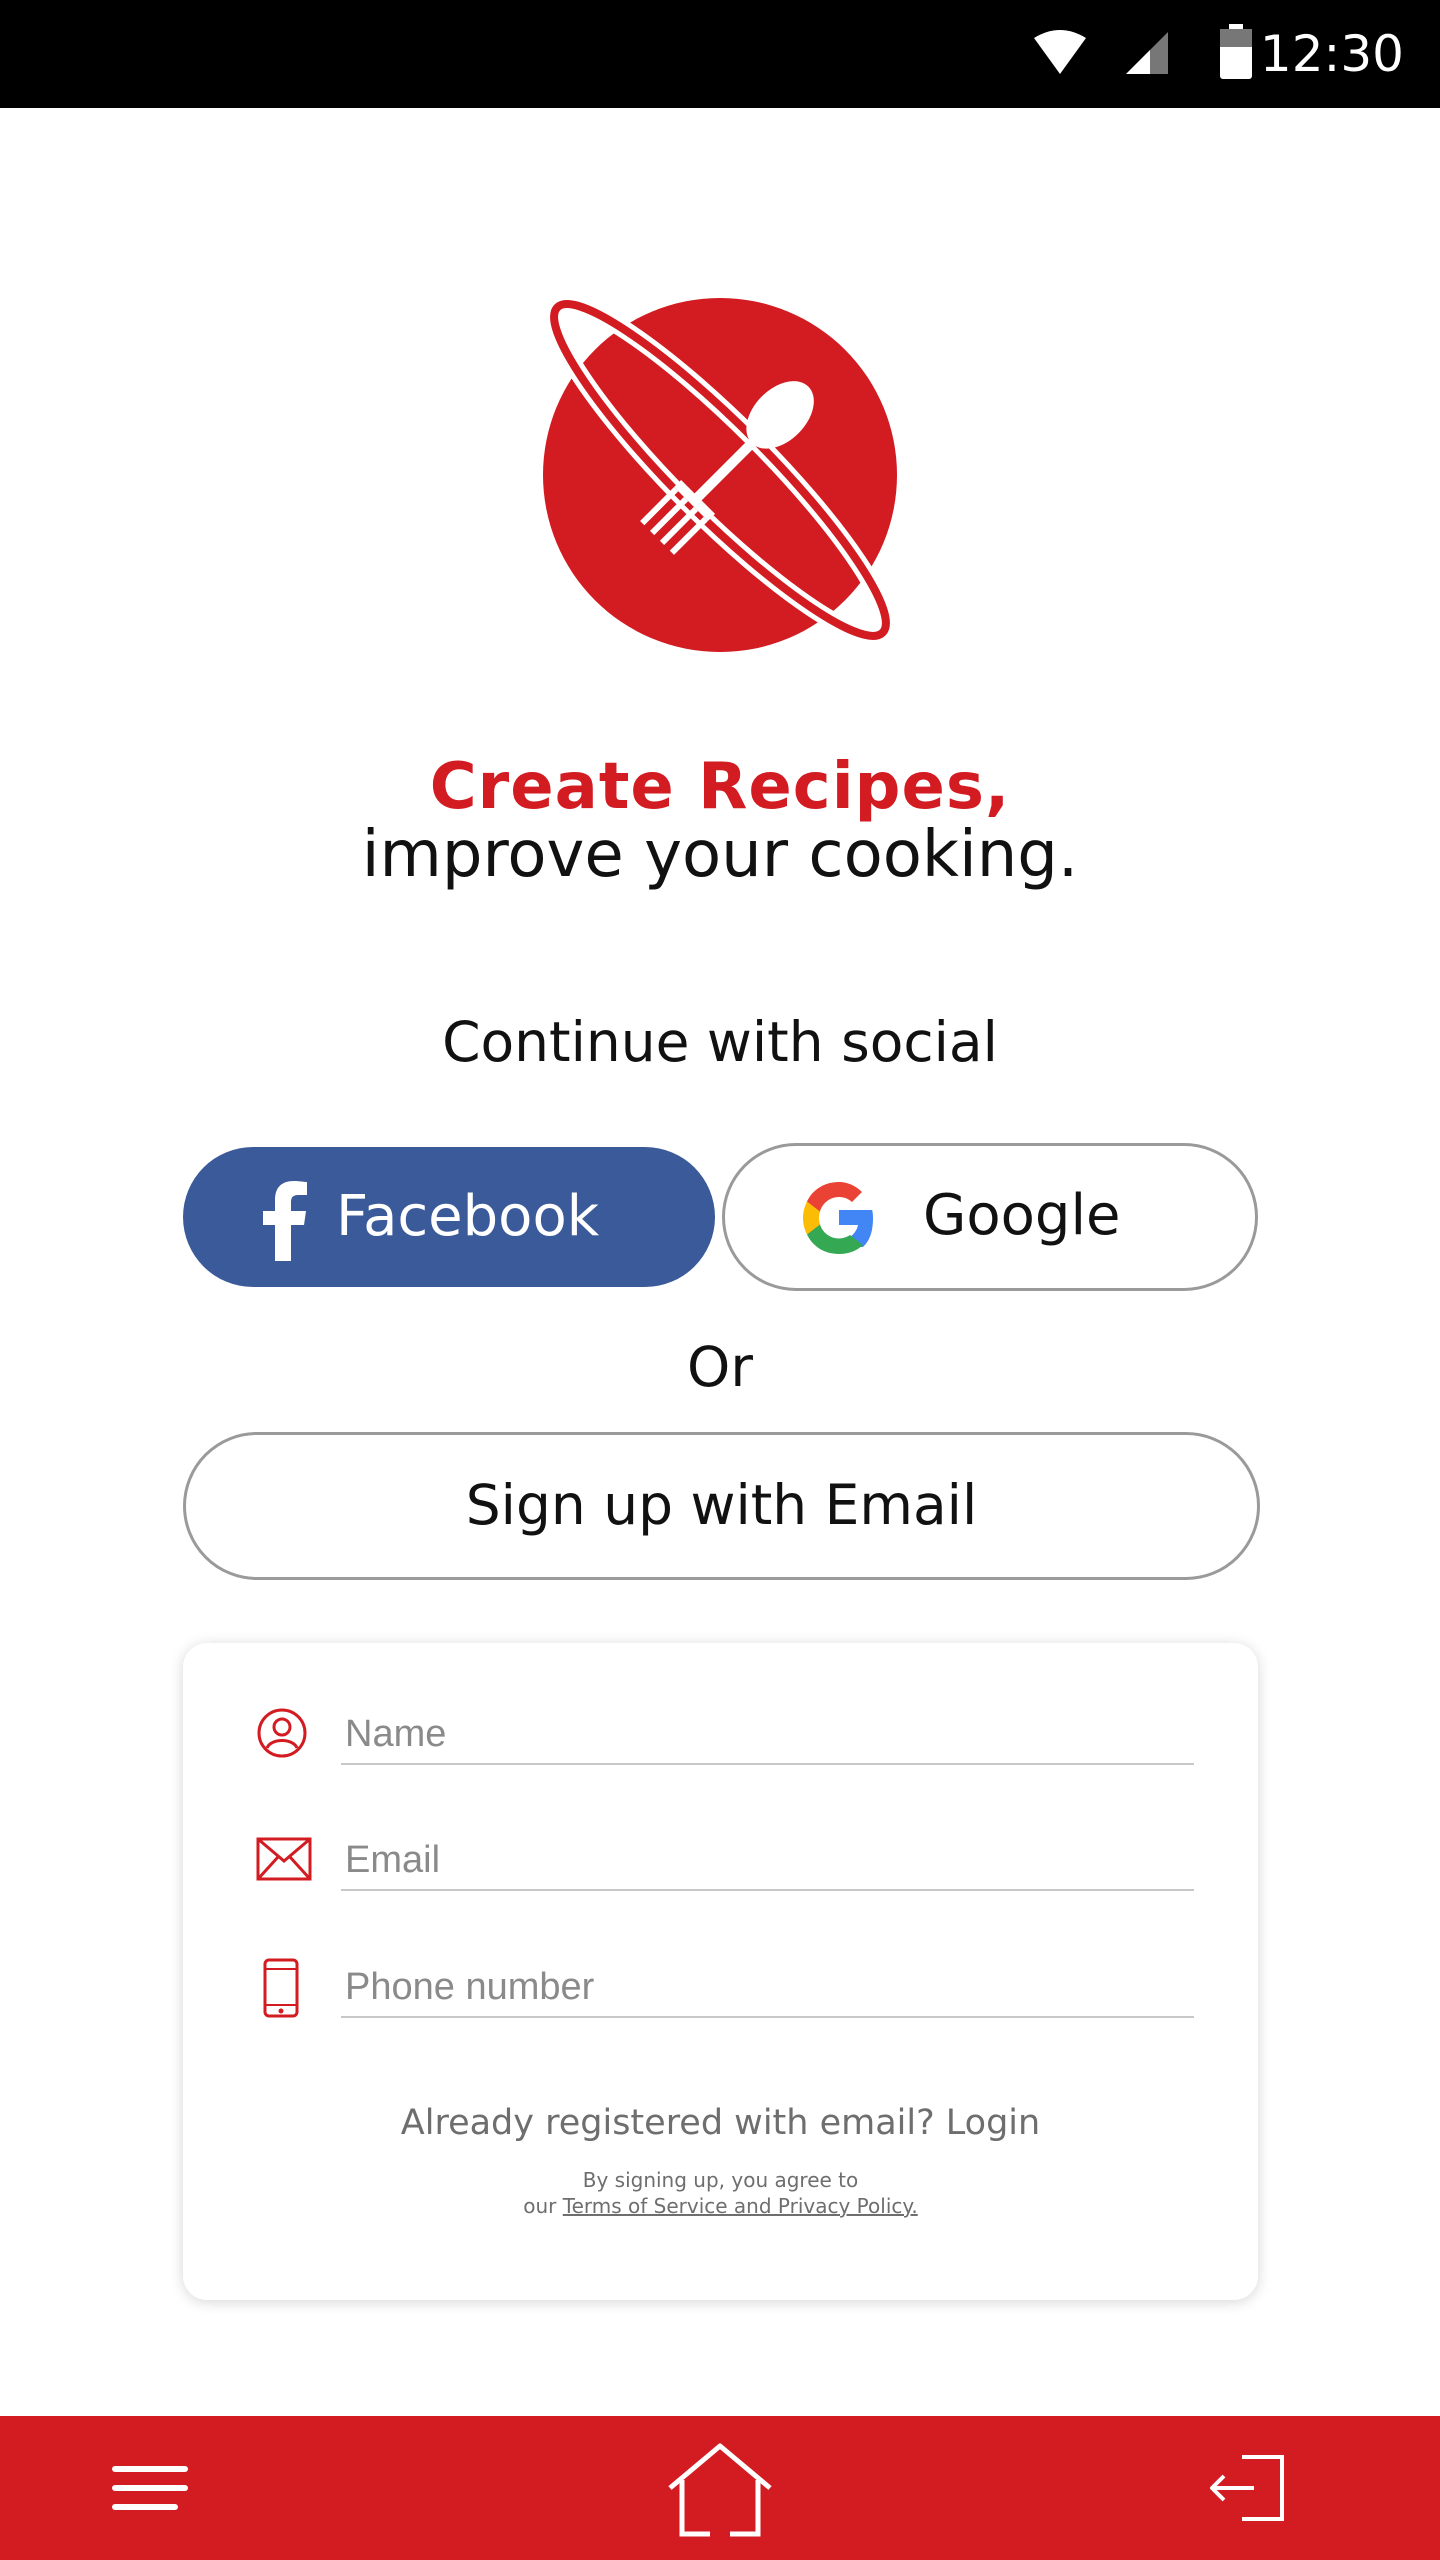 The width and height of the screenshot is (1440, 2560). Describe the element at coordinates (720, 54) in the screenshot. I see `status-bar: 12:30` at that location.